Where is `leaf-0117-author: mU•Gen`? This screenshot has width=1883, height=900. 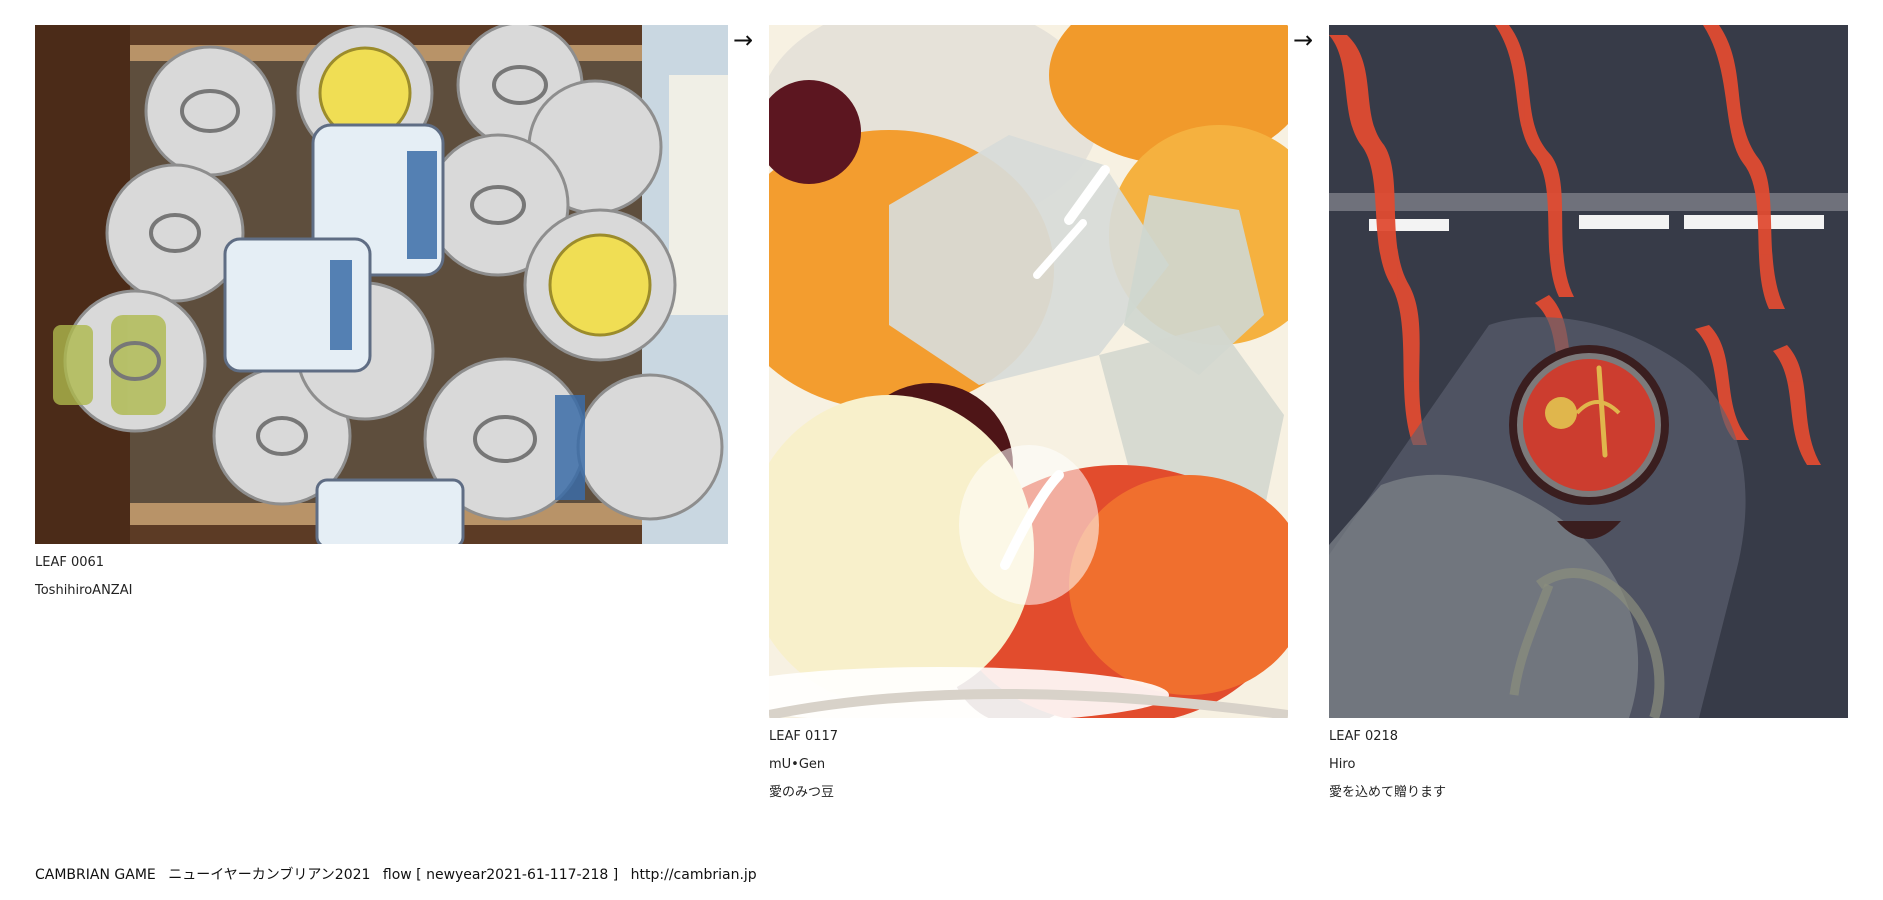
leaf-0117-author: mU•Gen is located at coordinates (797, 764).